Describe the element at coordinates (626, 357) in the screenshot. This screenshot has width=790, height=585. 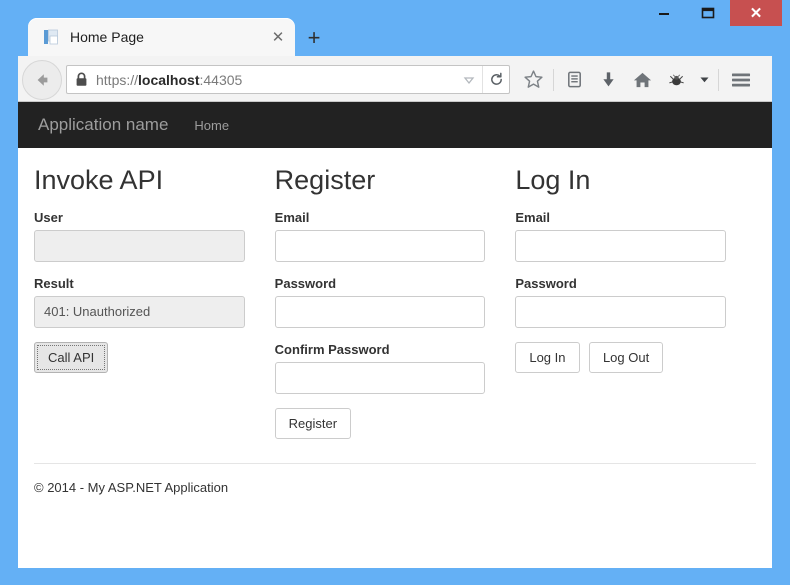
I see `logout-button: Log Out` at that location.